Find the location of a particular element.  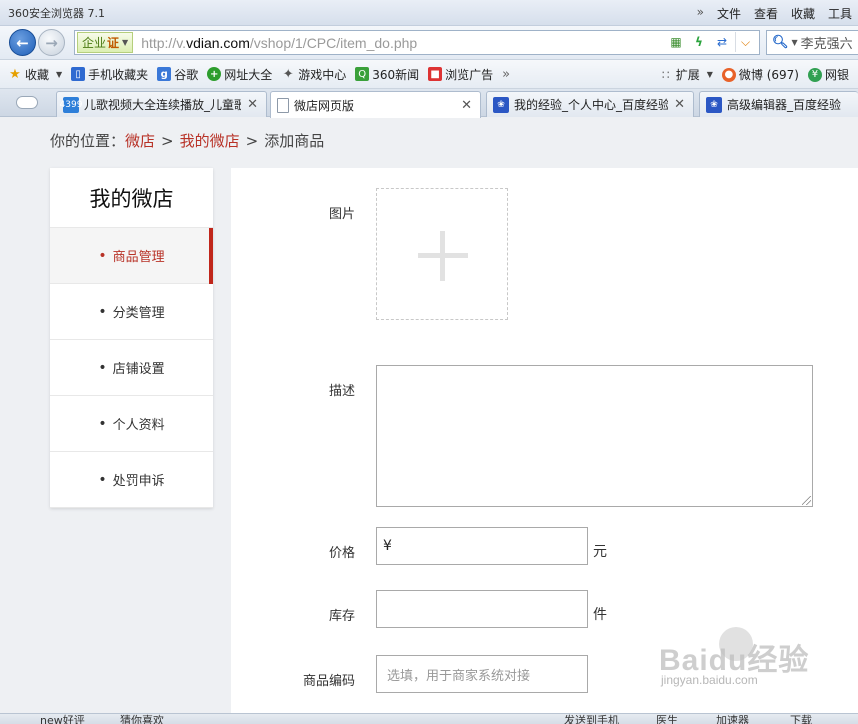

price-value: ¥ is located at coordinates (387, 546).